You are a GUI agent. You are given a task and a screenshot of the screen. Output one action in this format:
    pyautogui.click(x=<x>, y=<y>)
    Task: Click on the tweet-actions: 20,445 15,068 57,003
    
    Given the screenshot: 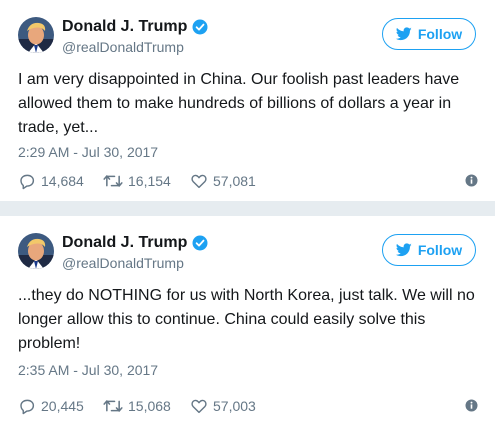 What is the action you would take?
    pyautogui.click(x=248, y=406)
    